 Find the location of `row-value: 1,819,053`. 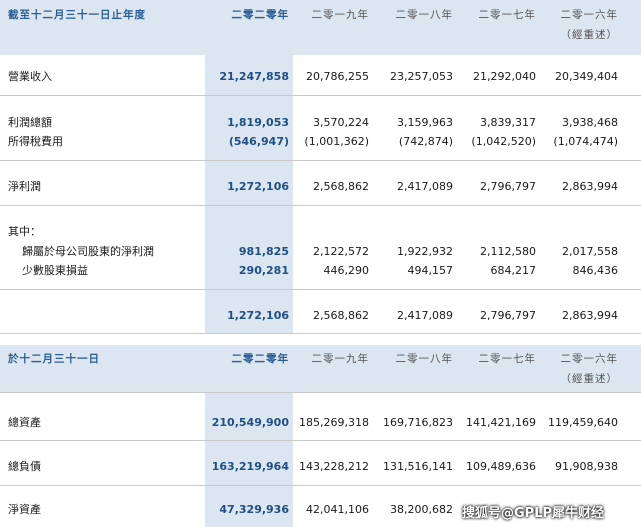

row-value: 1,819,053 is located at coordinates (258, 122).